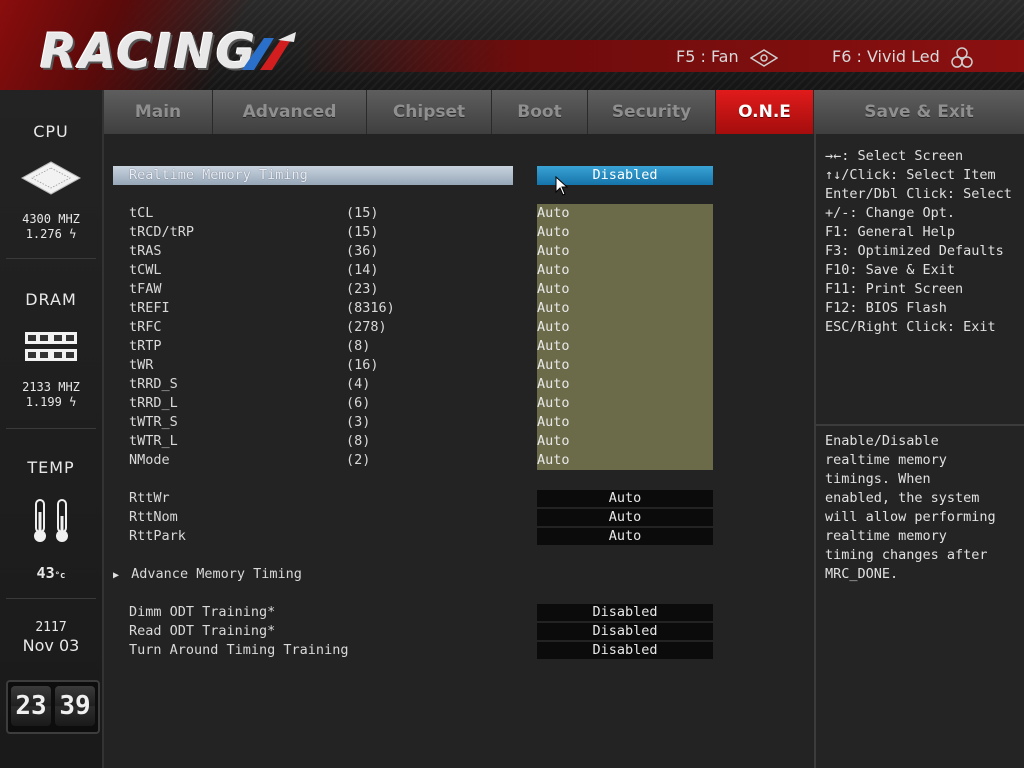  What do you see at coordinates (894, 156) in the screenshot?
I see `hotkey-help-line: →←: Select Screen` at bounding box center [894, 156].